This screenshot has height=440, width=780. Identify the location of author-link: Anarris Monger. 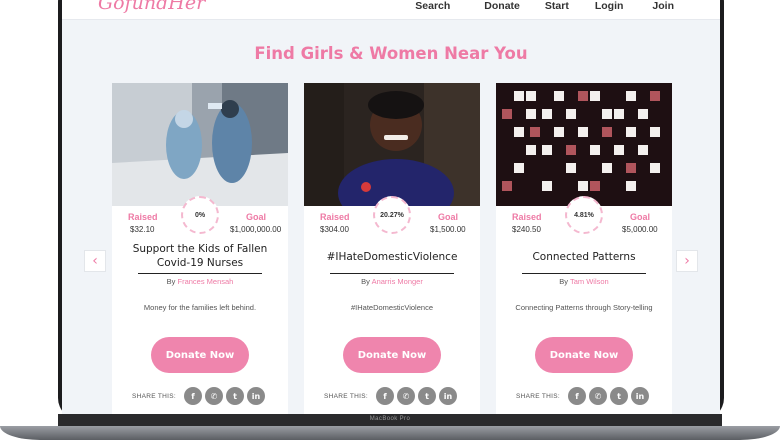
(397, 281).